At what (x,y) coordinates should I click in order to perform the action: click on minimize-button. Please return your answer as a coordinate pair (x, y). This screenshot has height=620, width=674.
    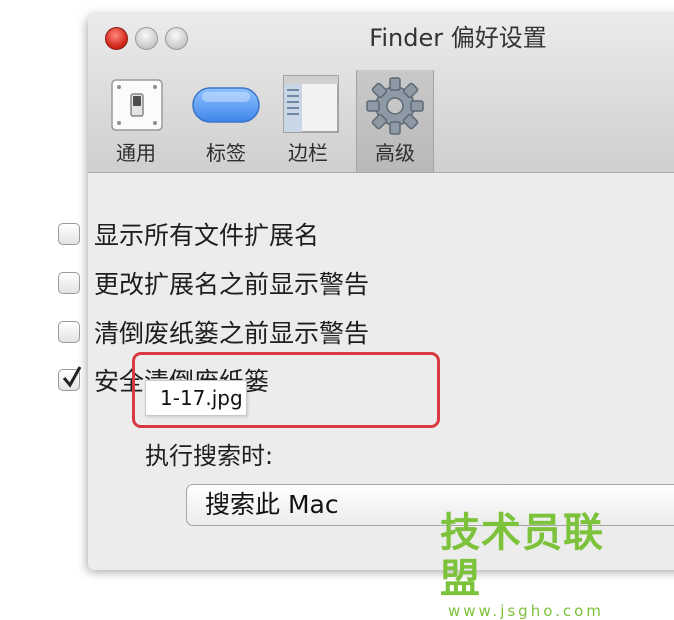
    Looking at the image, I should click on (146, 38).